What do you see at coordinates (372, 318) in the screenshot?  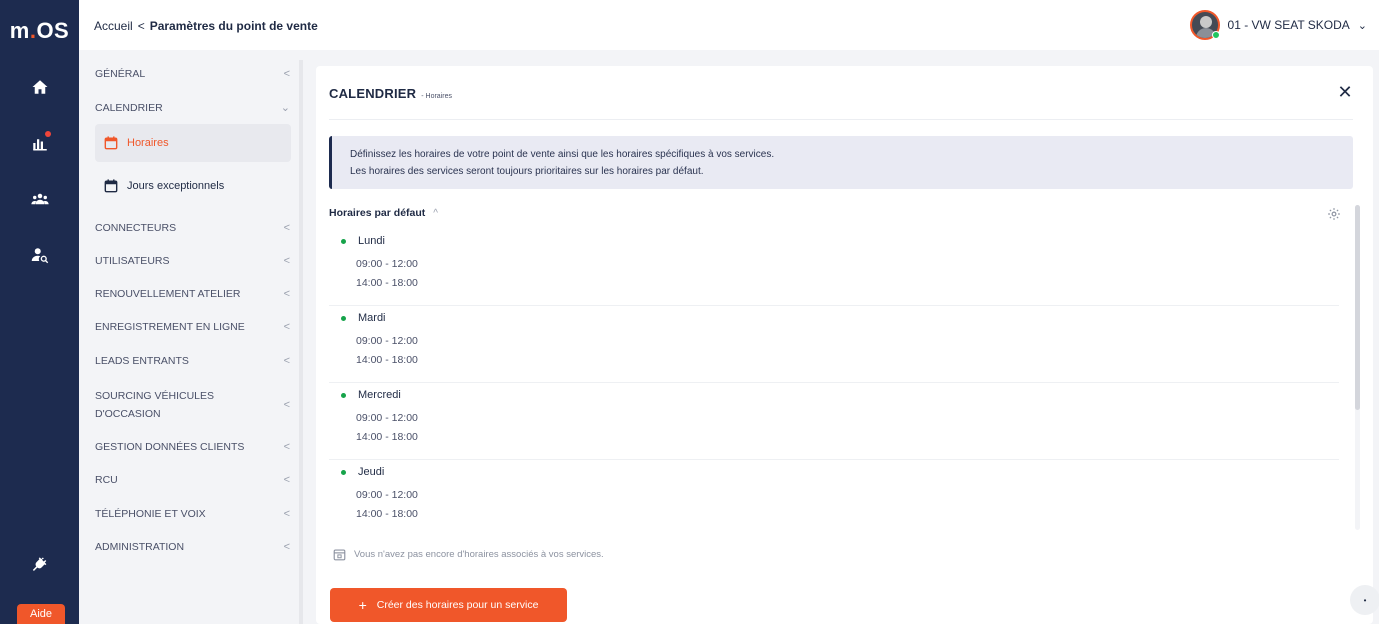 I see `day-label: Mardi` at bounding box center [372, 318].